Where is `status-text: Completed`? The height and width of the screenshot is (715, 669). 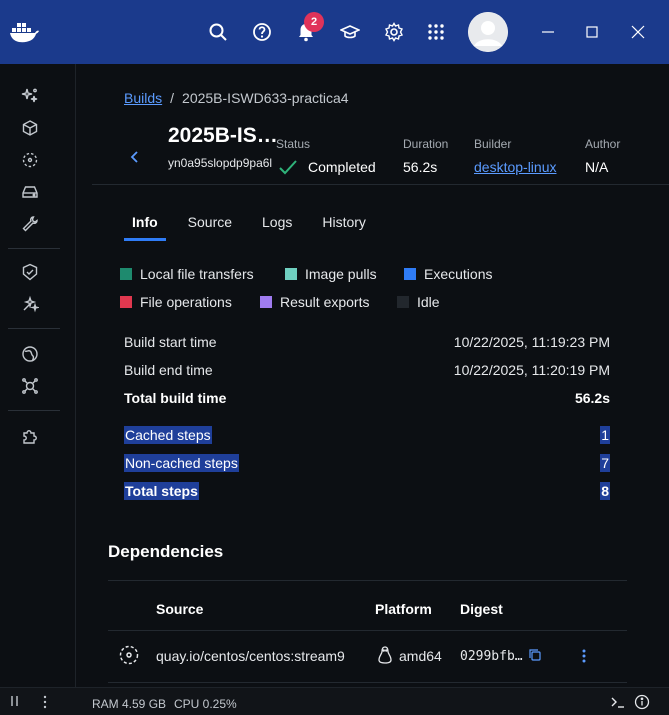
status-text: Completed is located at coordinates (342, 167).